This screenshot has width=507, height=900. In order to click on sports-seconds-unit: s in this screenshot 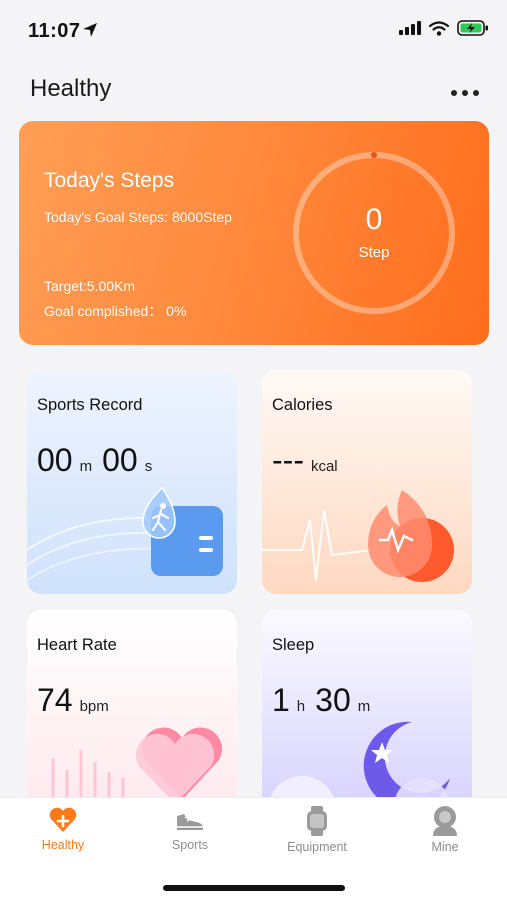, I will do `click(148, 466)`.